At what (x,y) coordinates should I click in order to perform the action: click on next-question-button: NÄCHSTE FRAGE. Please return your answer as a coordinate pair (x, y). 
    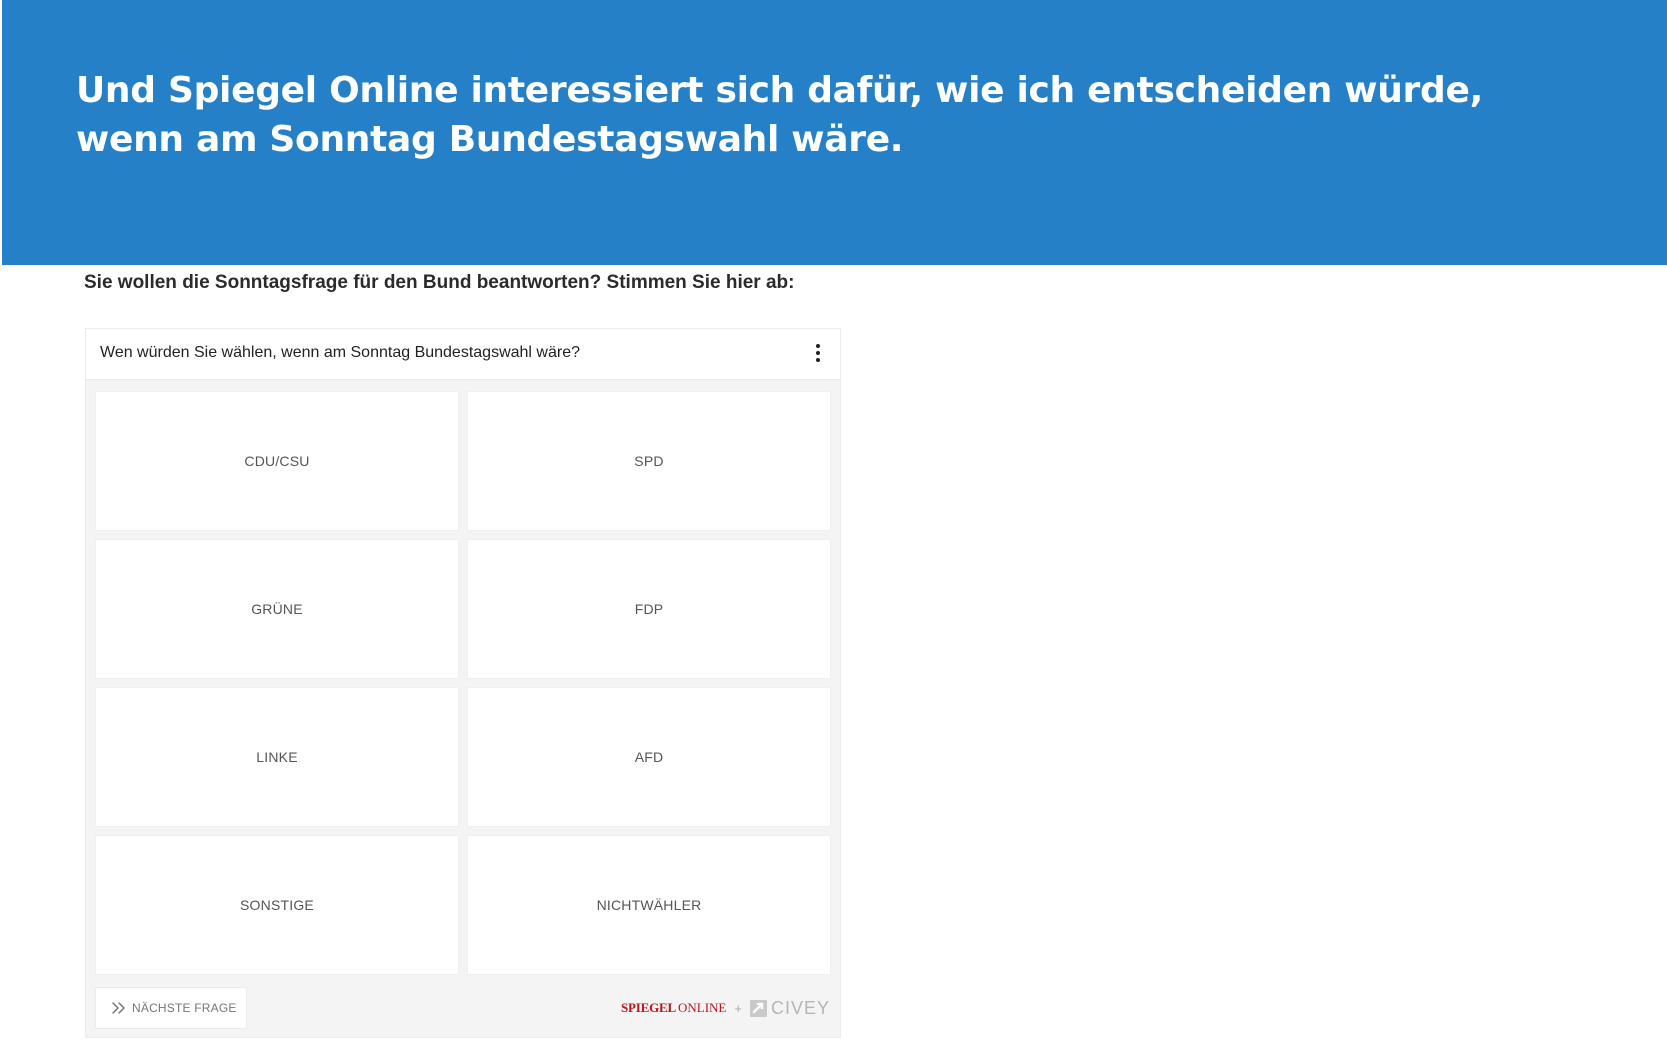
    Looking at the image, I should click on (171, 1008).